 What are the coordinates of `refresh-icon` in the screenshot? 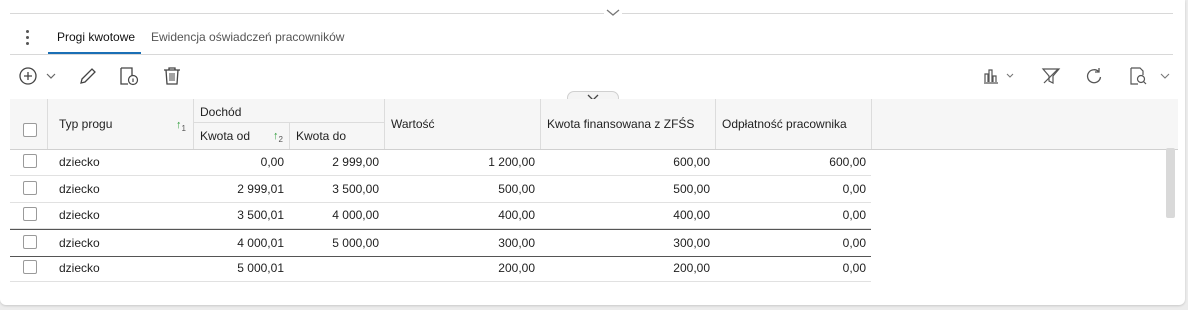 It's located at (1094, 76).